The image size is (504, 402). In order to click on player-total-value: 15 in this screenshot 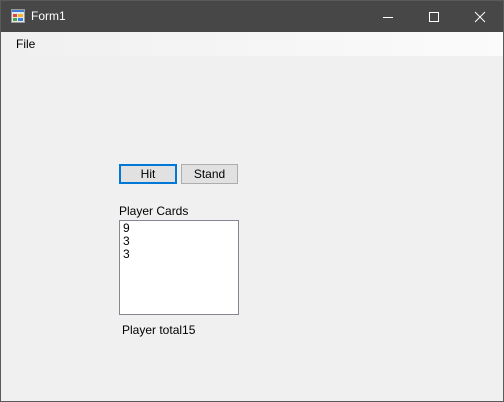, I will do `click(189, 330)`.